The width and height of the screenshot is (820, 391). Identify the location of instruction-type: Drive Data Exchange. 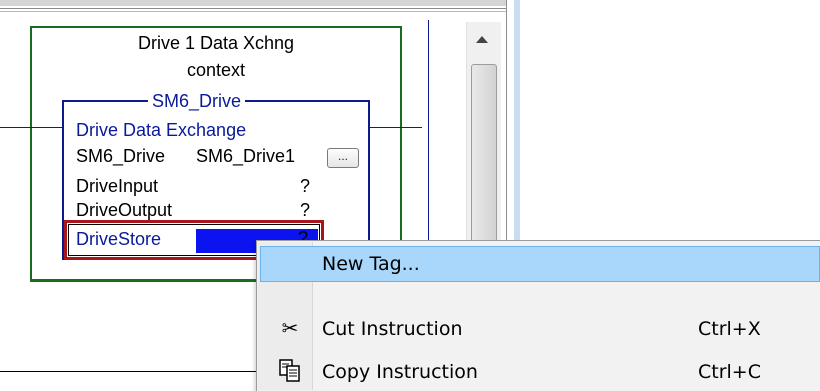
(161, 130).